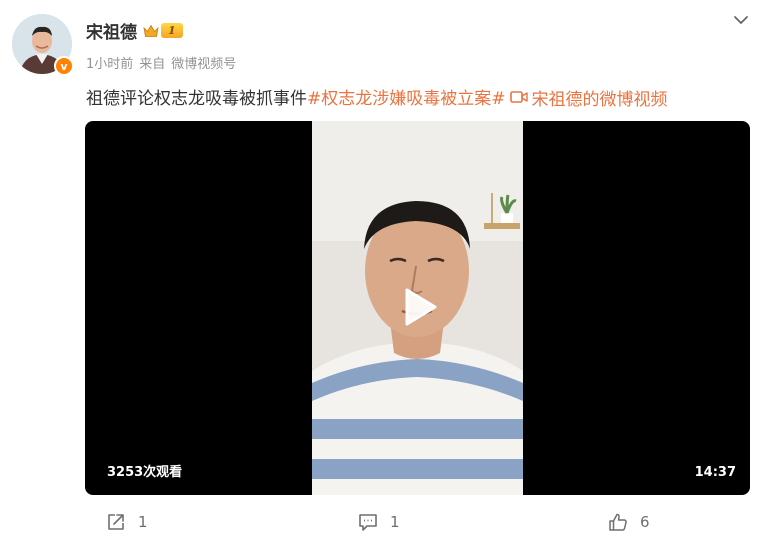 This screenshot has width=771, height=548. I want to click on hashtag-link: #权志龙涉嫌吸毒被立案#, so click(406, 99).